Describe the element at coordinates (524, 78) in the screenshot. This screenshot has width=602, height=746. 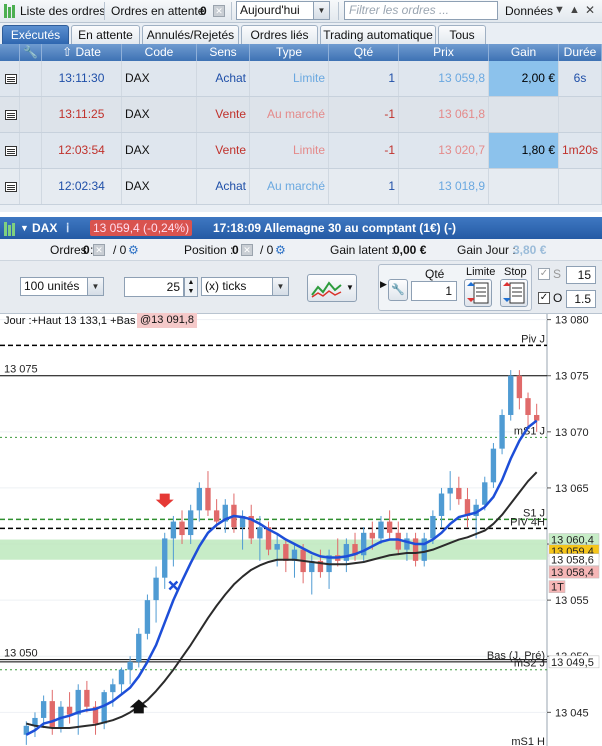
I see `cell-gain: 2,00 €` at that location.